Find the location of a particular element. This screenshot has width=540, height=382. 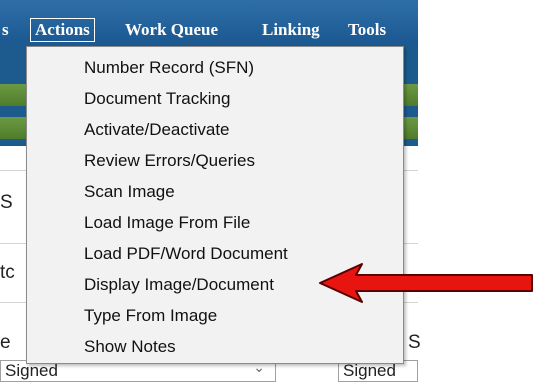

menu-item-load-image-from-file: Load Image From File is located at coordinates (215, 222).